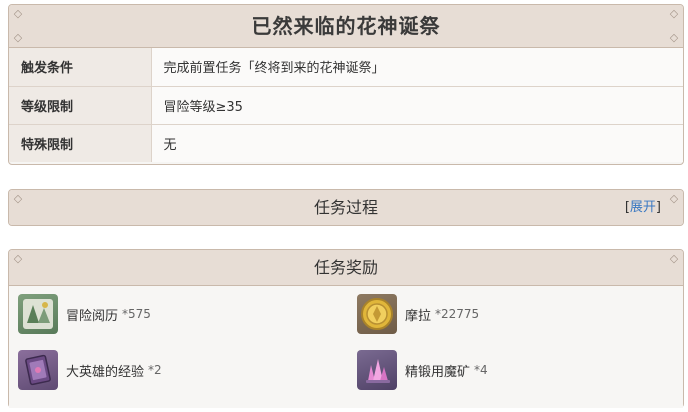  I want to click on table-row: 触发条件 完成前置任务「终将到来的花神诞祭」, so click(346, 67).